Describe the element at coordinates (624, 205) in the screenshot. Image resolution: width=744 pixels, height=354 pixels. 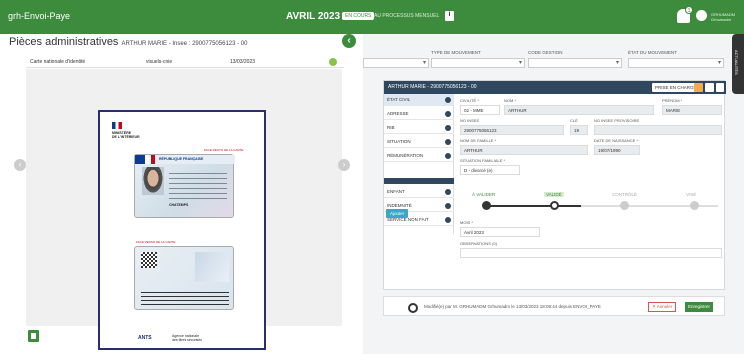
I see `step-dot-controle` at that location.